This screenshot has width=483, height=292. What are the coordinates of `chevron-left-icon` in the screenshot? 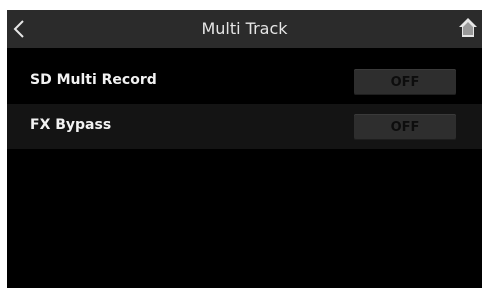 It's located at (18, 29).